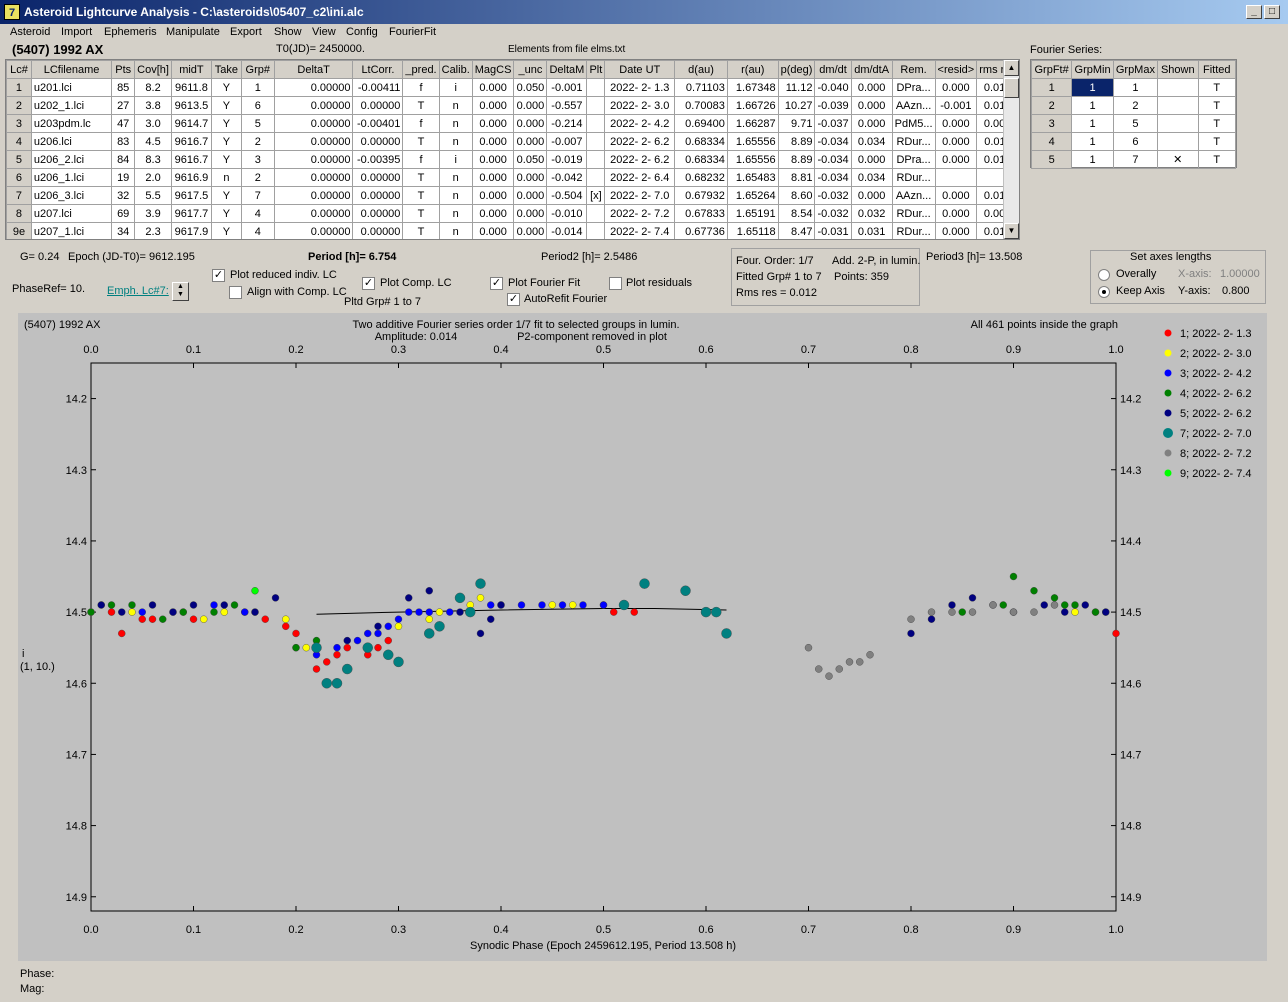  I want to click on lc-header: Calib., so click(455, 69).